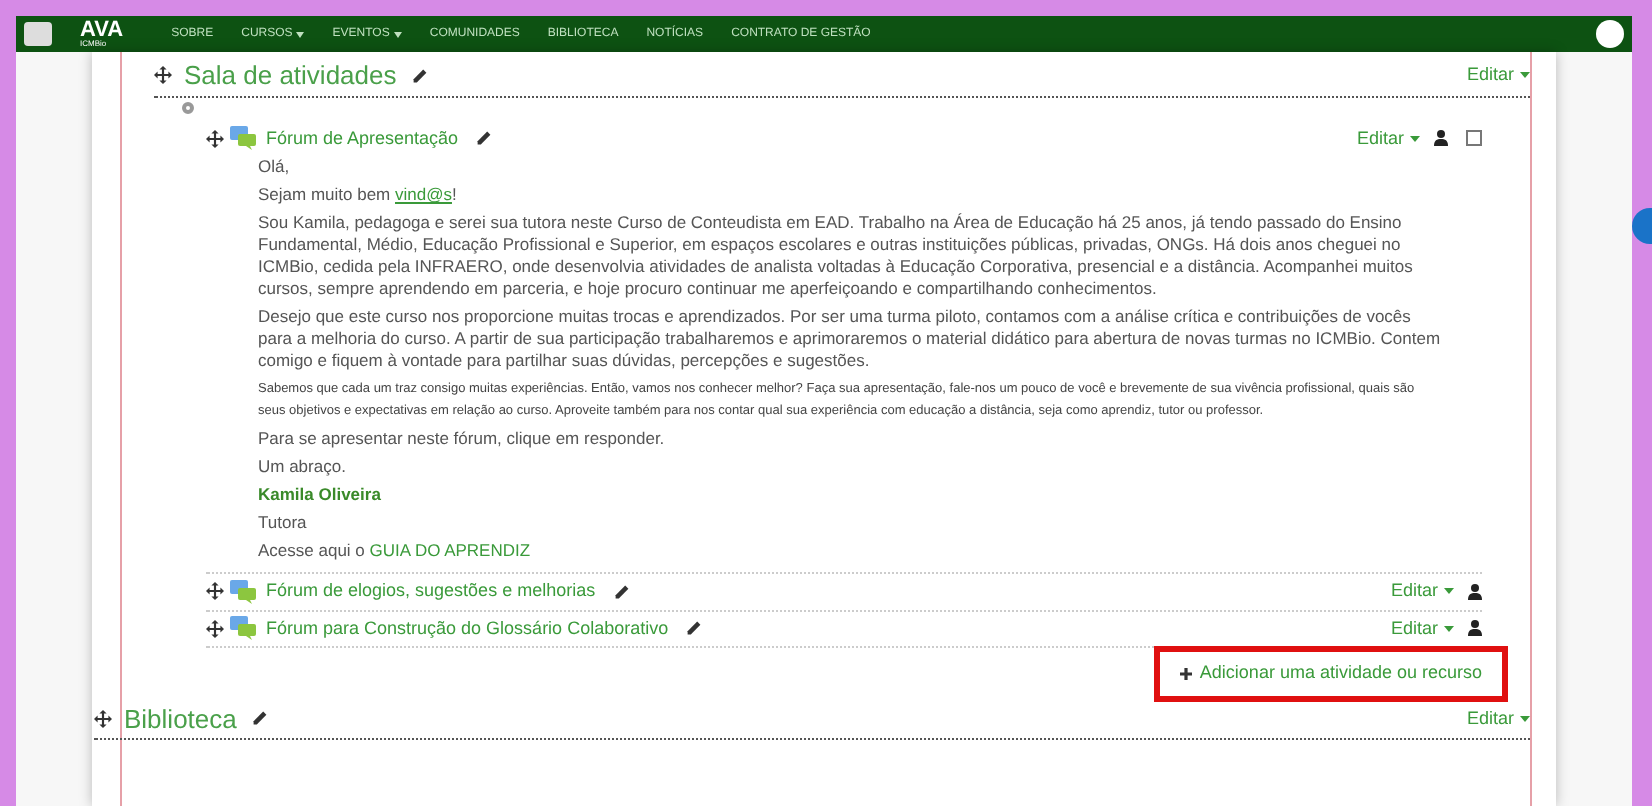 Image resolution: width=1652 pixels, height=806 pixels. Describe the element at coordinates (102, 30) in the screenshot. I see `logo-title: AVA` at that location.